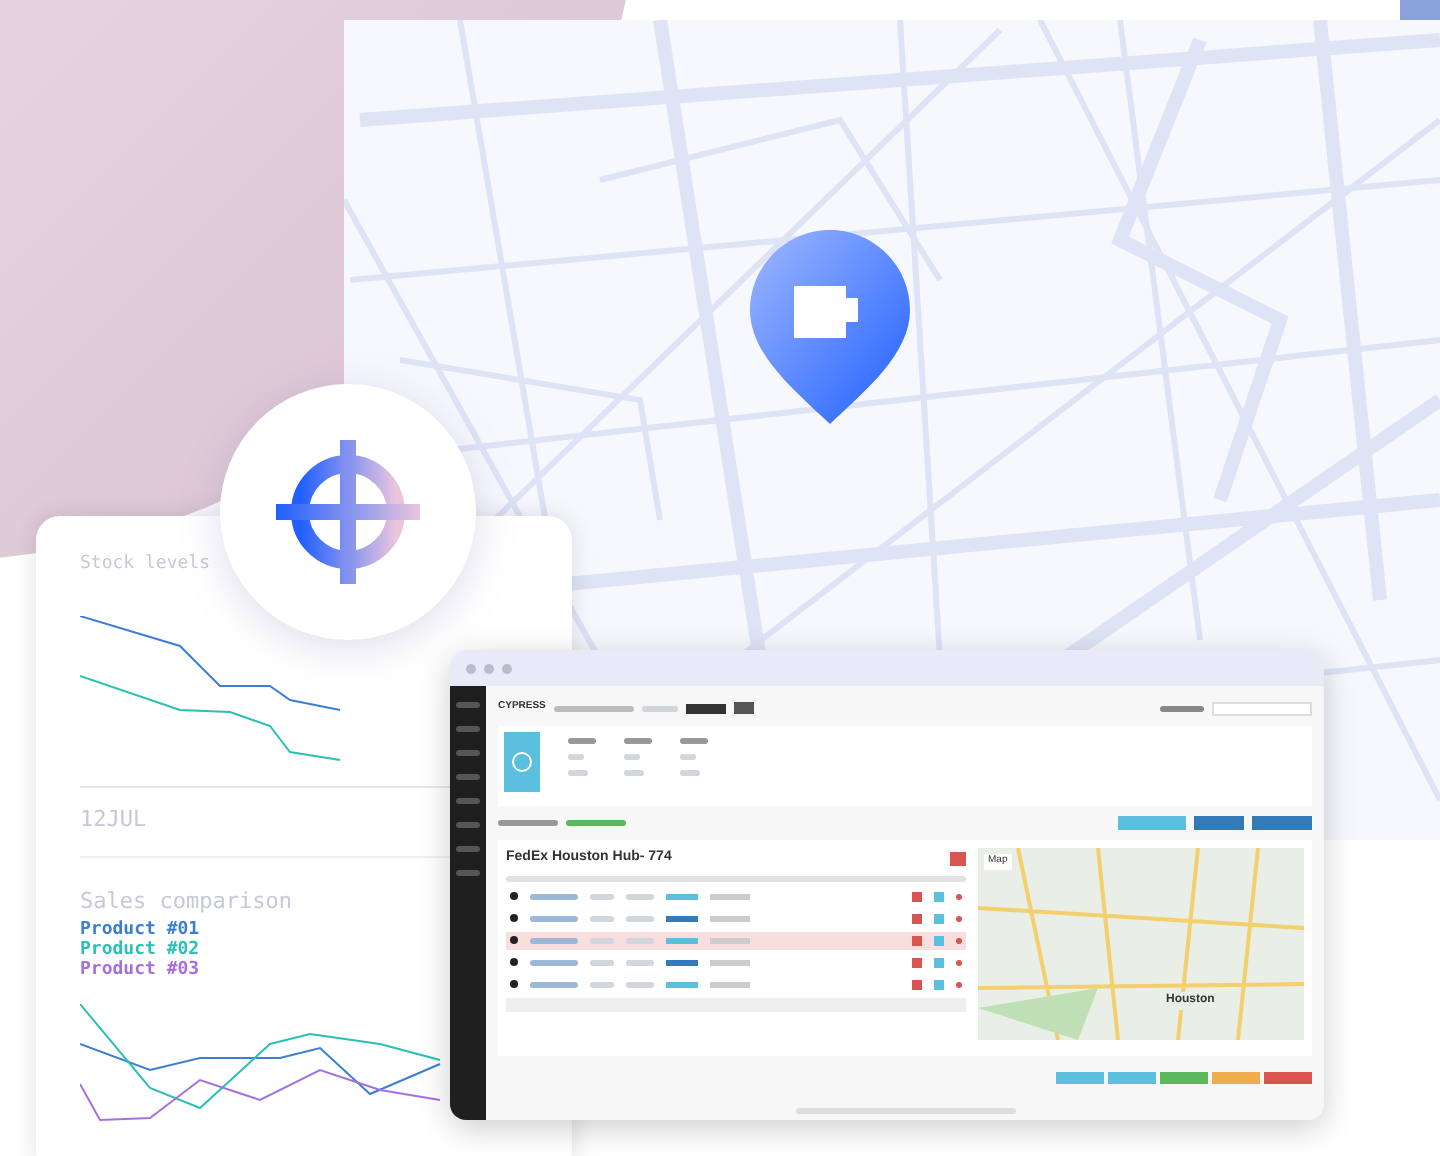 The width and height of the screenshot is (1440, 1156). I want to click on date-label: 12JUL, so click(113, 819).